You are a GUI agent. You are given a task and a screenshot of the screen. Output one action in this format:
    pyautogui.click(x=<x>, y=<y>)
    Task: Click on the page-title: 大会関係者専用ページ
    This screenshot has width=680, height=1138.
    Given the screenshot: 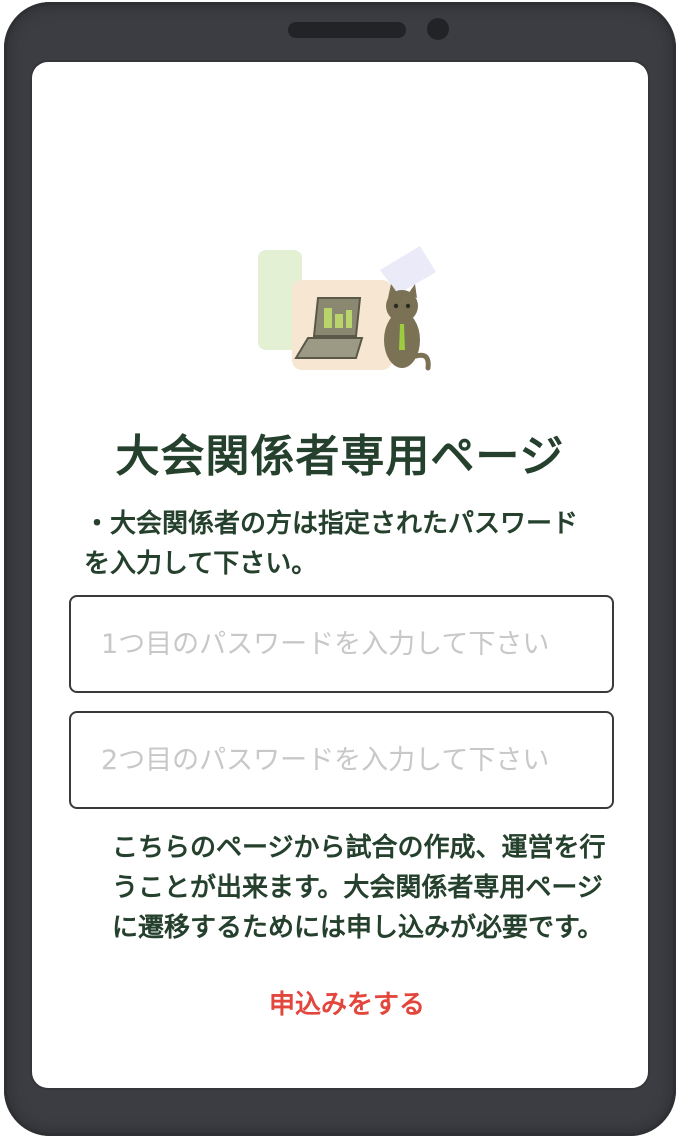 What is the action you would take?
    pyautogui.click(x=340, y=456)
    